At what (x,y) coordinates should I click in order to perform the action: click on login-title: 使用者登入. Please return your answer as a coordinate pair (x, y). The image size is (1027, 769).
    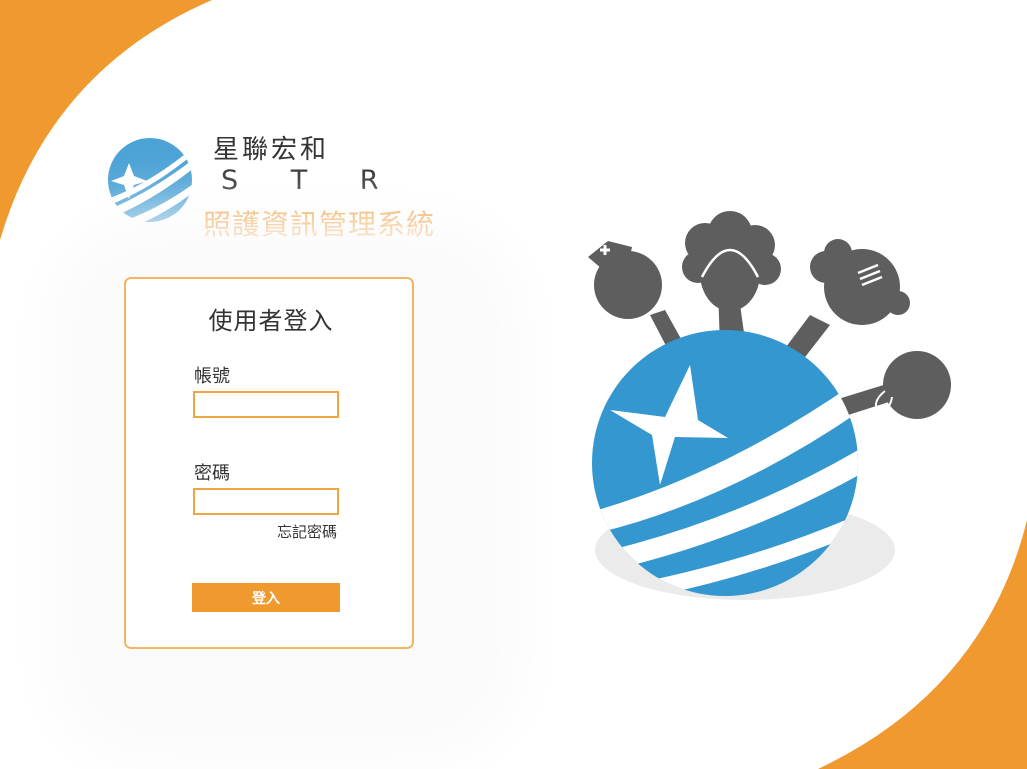
    Looking at the image, I should click on (271, 321).